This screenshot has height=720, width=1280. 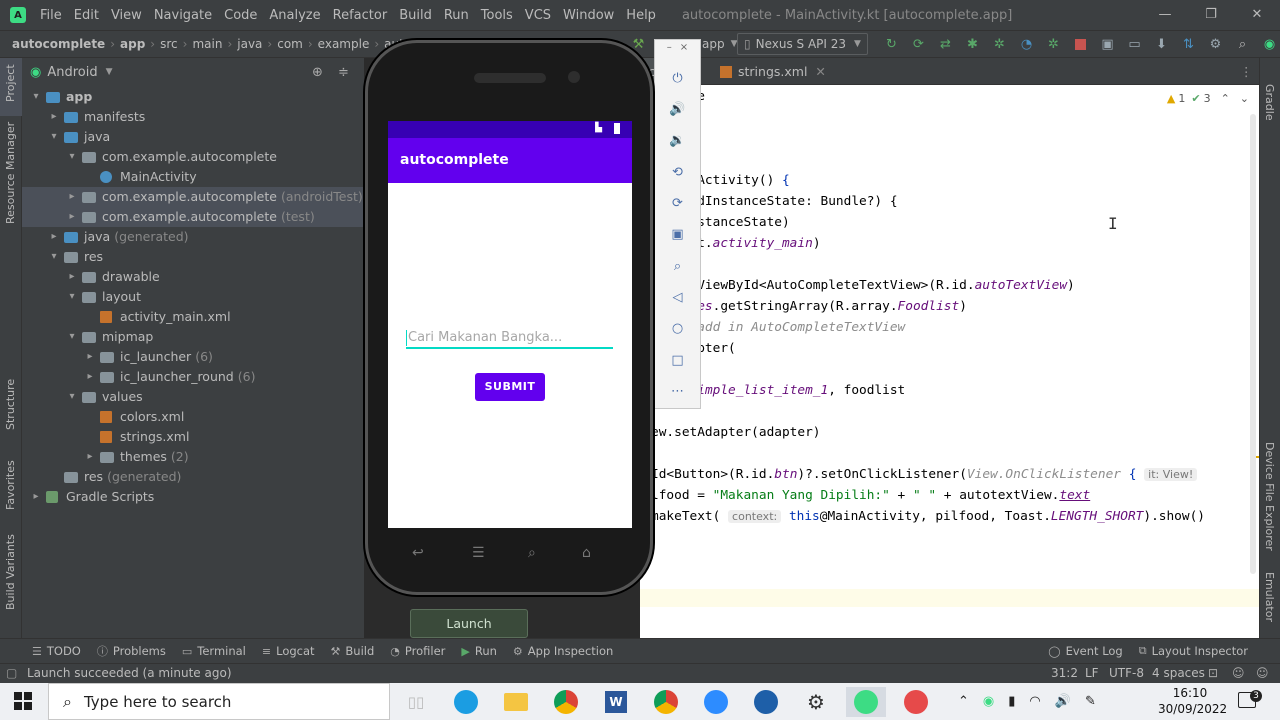 I want to click on pen-icon: ✎, so click(x=1090, y=701).